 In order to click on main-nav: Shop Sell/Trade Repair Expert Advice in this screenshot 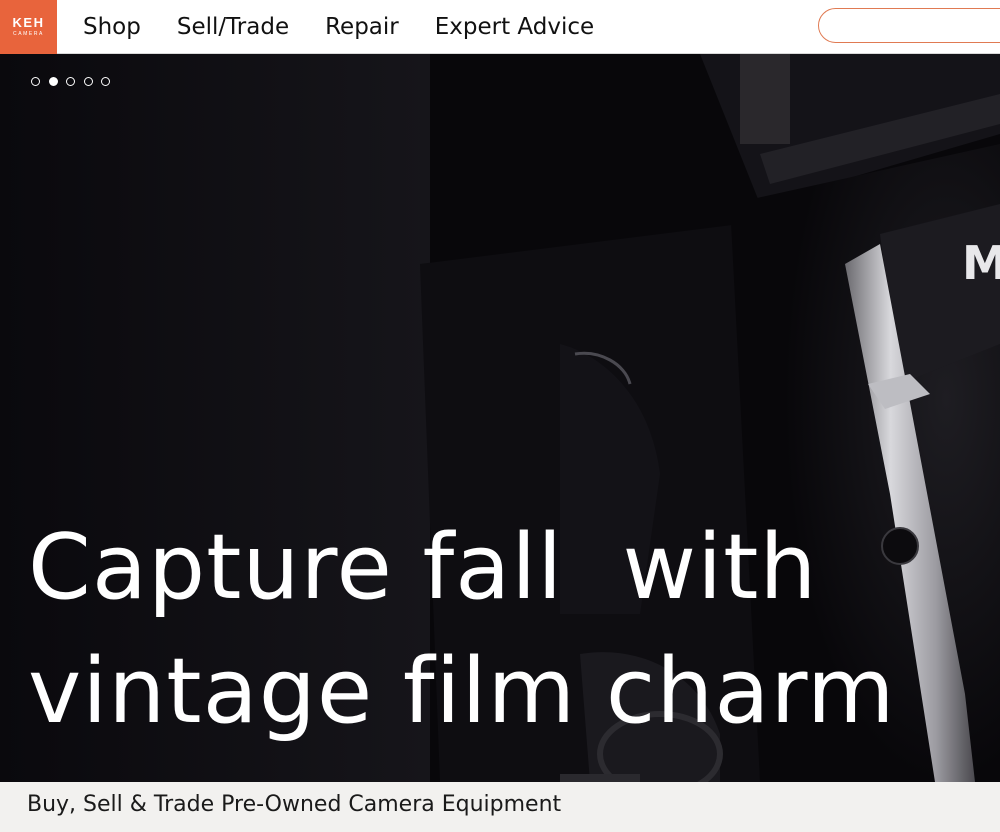, I will do `click(356, 27)`.